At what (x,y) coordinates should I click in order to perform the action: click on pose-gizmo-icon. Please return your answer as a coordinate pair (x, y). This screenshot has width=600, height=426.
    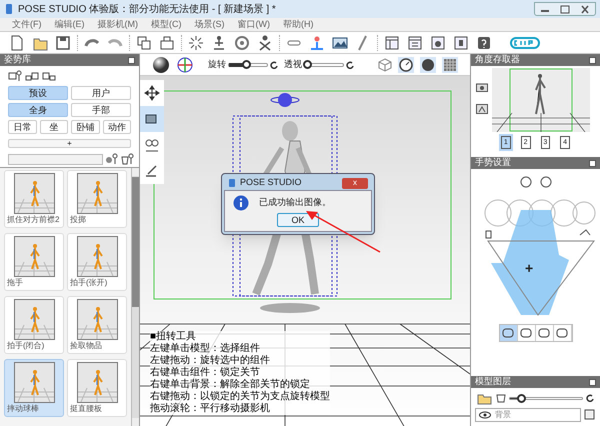
    Looking at the image, I should click on (317, 43).